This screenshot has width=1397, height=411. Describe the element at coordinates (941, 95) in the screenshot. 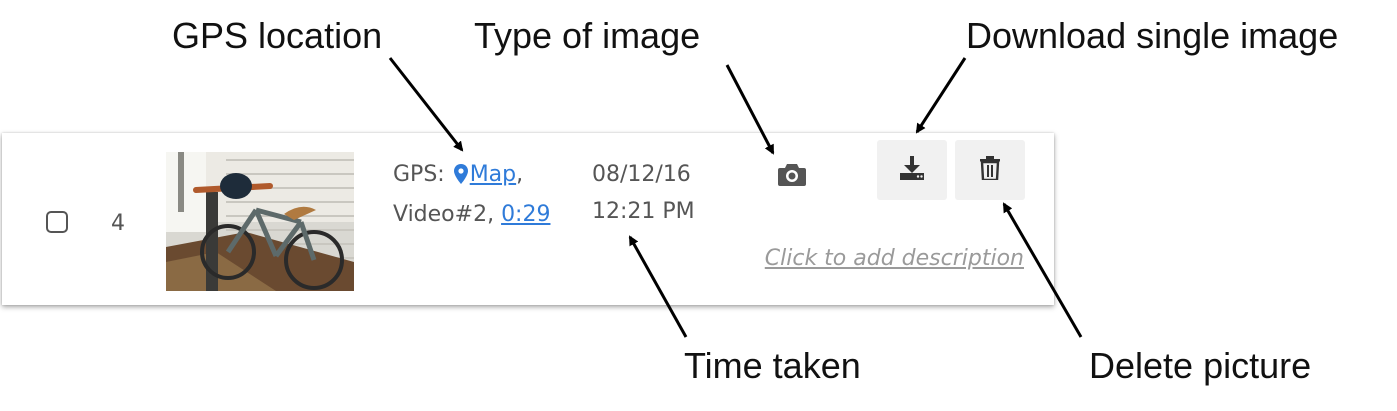

I see `arrow-download-single-image` at that location.